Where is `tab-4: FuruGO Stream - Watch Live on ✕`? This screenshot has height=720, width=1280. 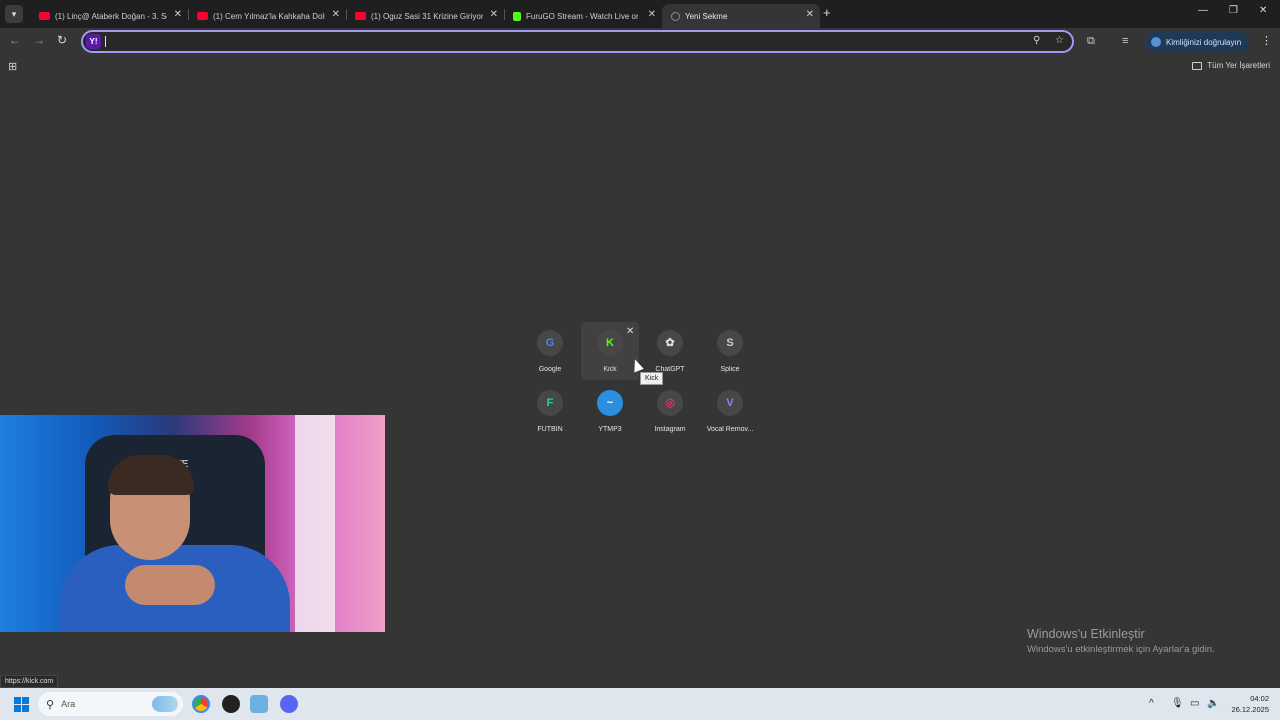 tab-4: FuruGO Stream - Watch Live on ✕ is located at coordinates (583, 16).